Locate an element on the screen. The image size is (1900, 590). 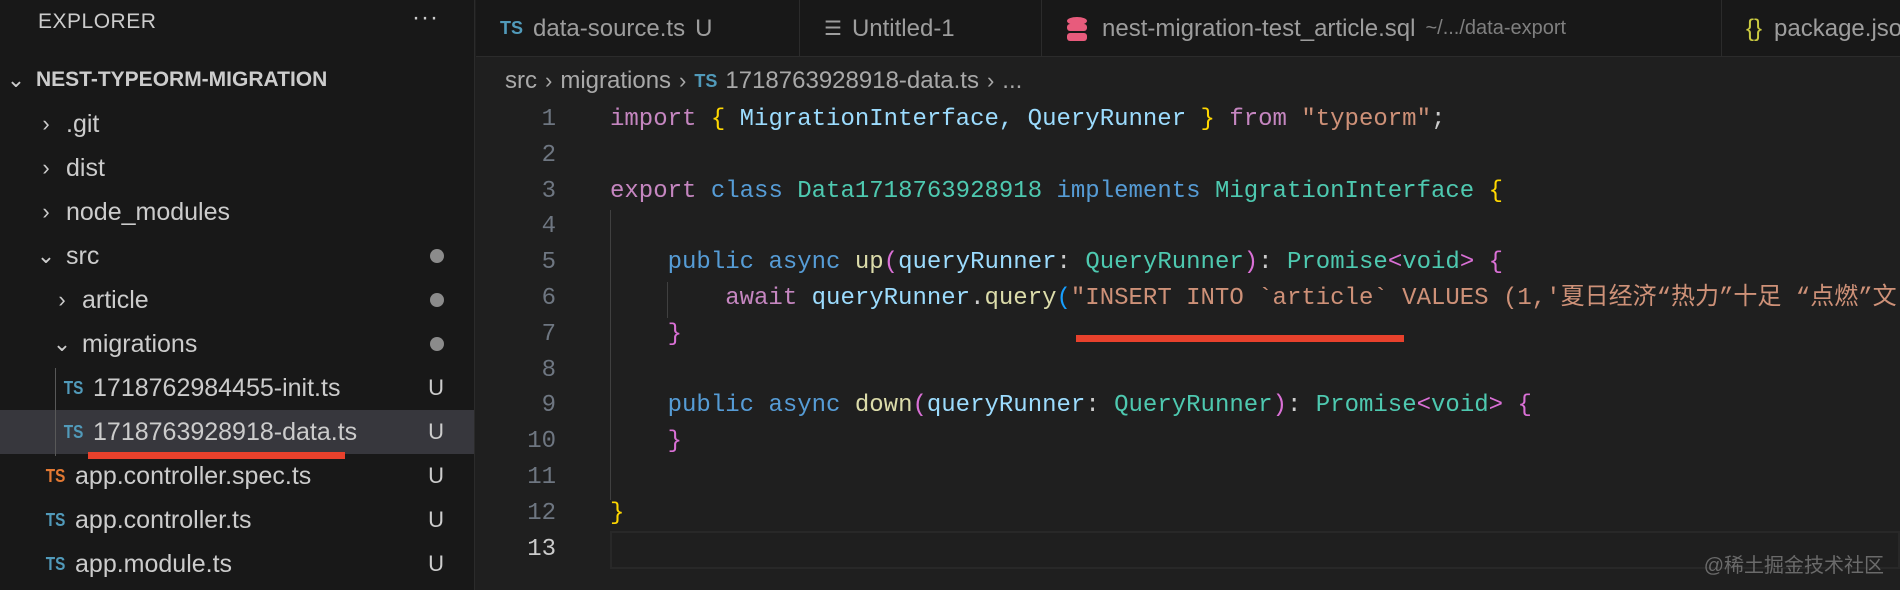
line-number: 3 is located at coordinates (548, 191).